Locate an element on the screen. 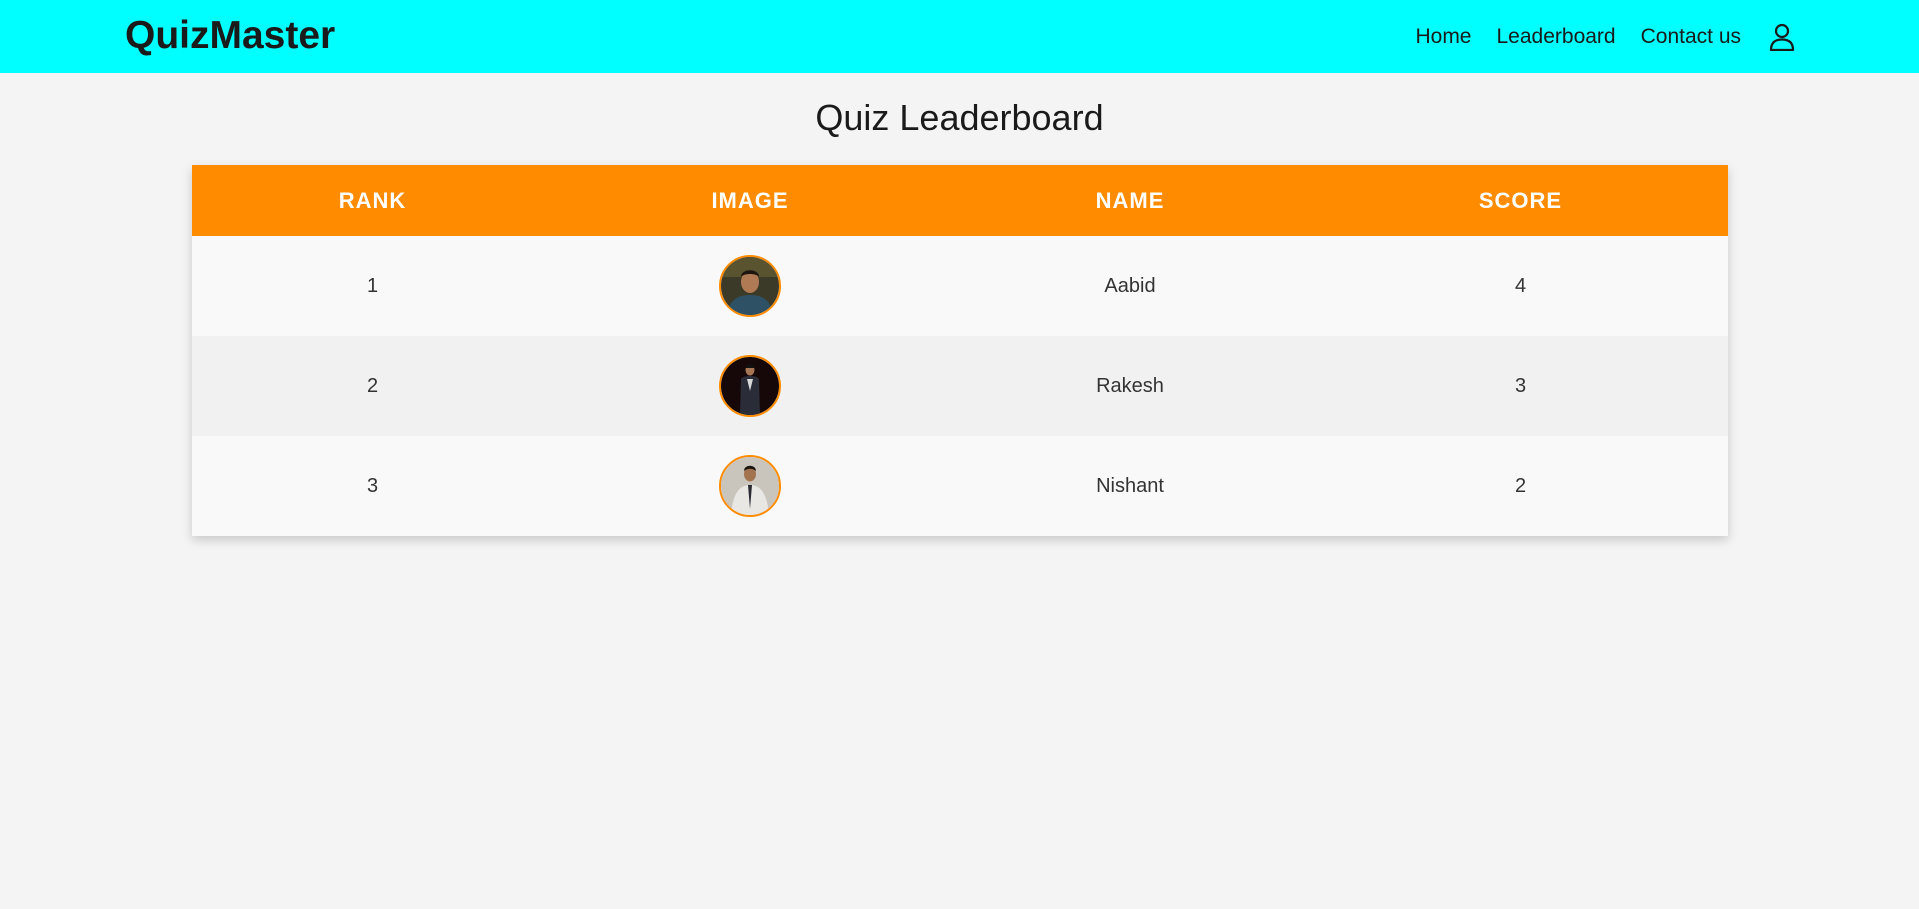  header-image: IMAGE is located at coordinates (750, 200).